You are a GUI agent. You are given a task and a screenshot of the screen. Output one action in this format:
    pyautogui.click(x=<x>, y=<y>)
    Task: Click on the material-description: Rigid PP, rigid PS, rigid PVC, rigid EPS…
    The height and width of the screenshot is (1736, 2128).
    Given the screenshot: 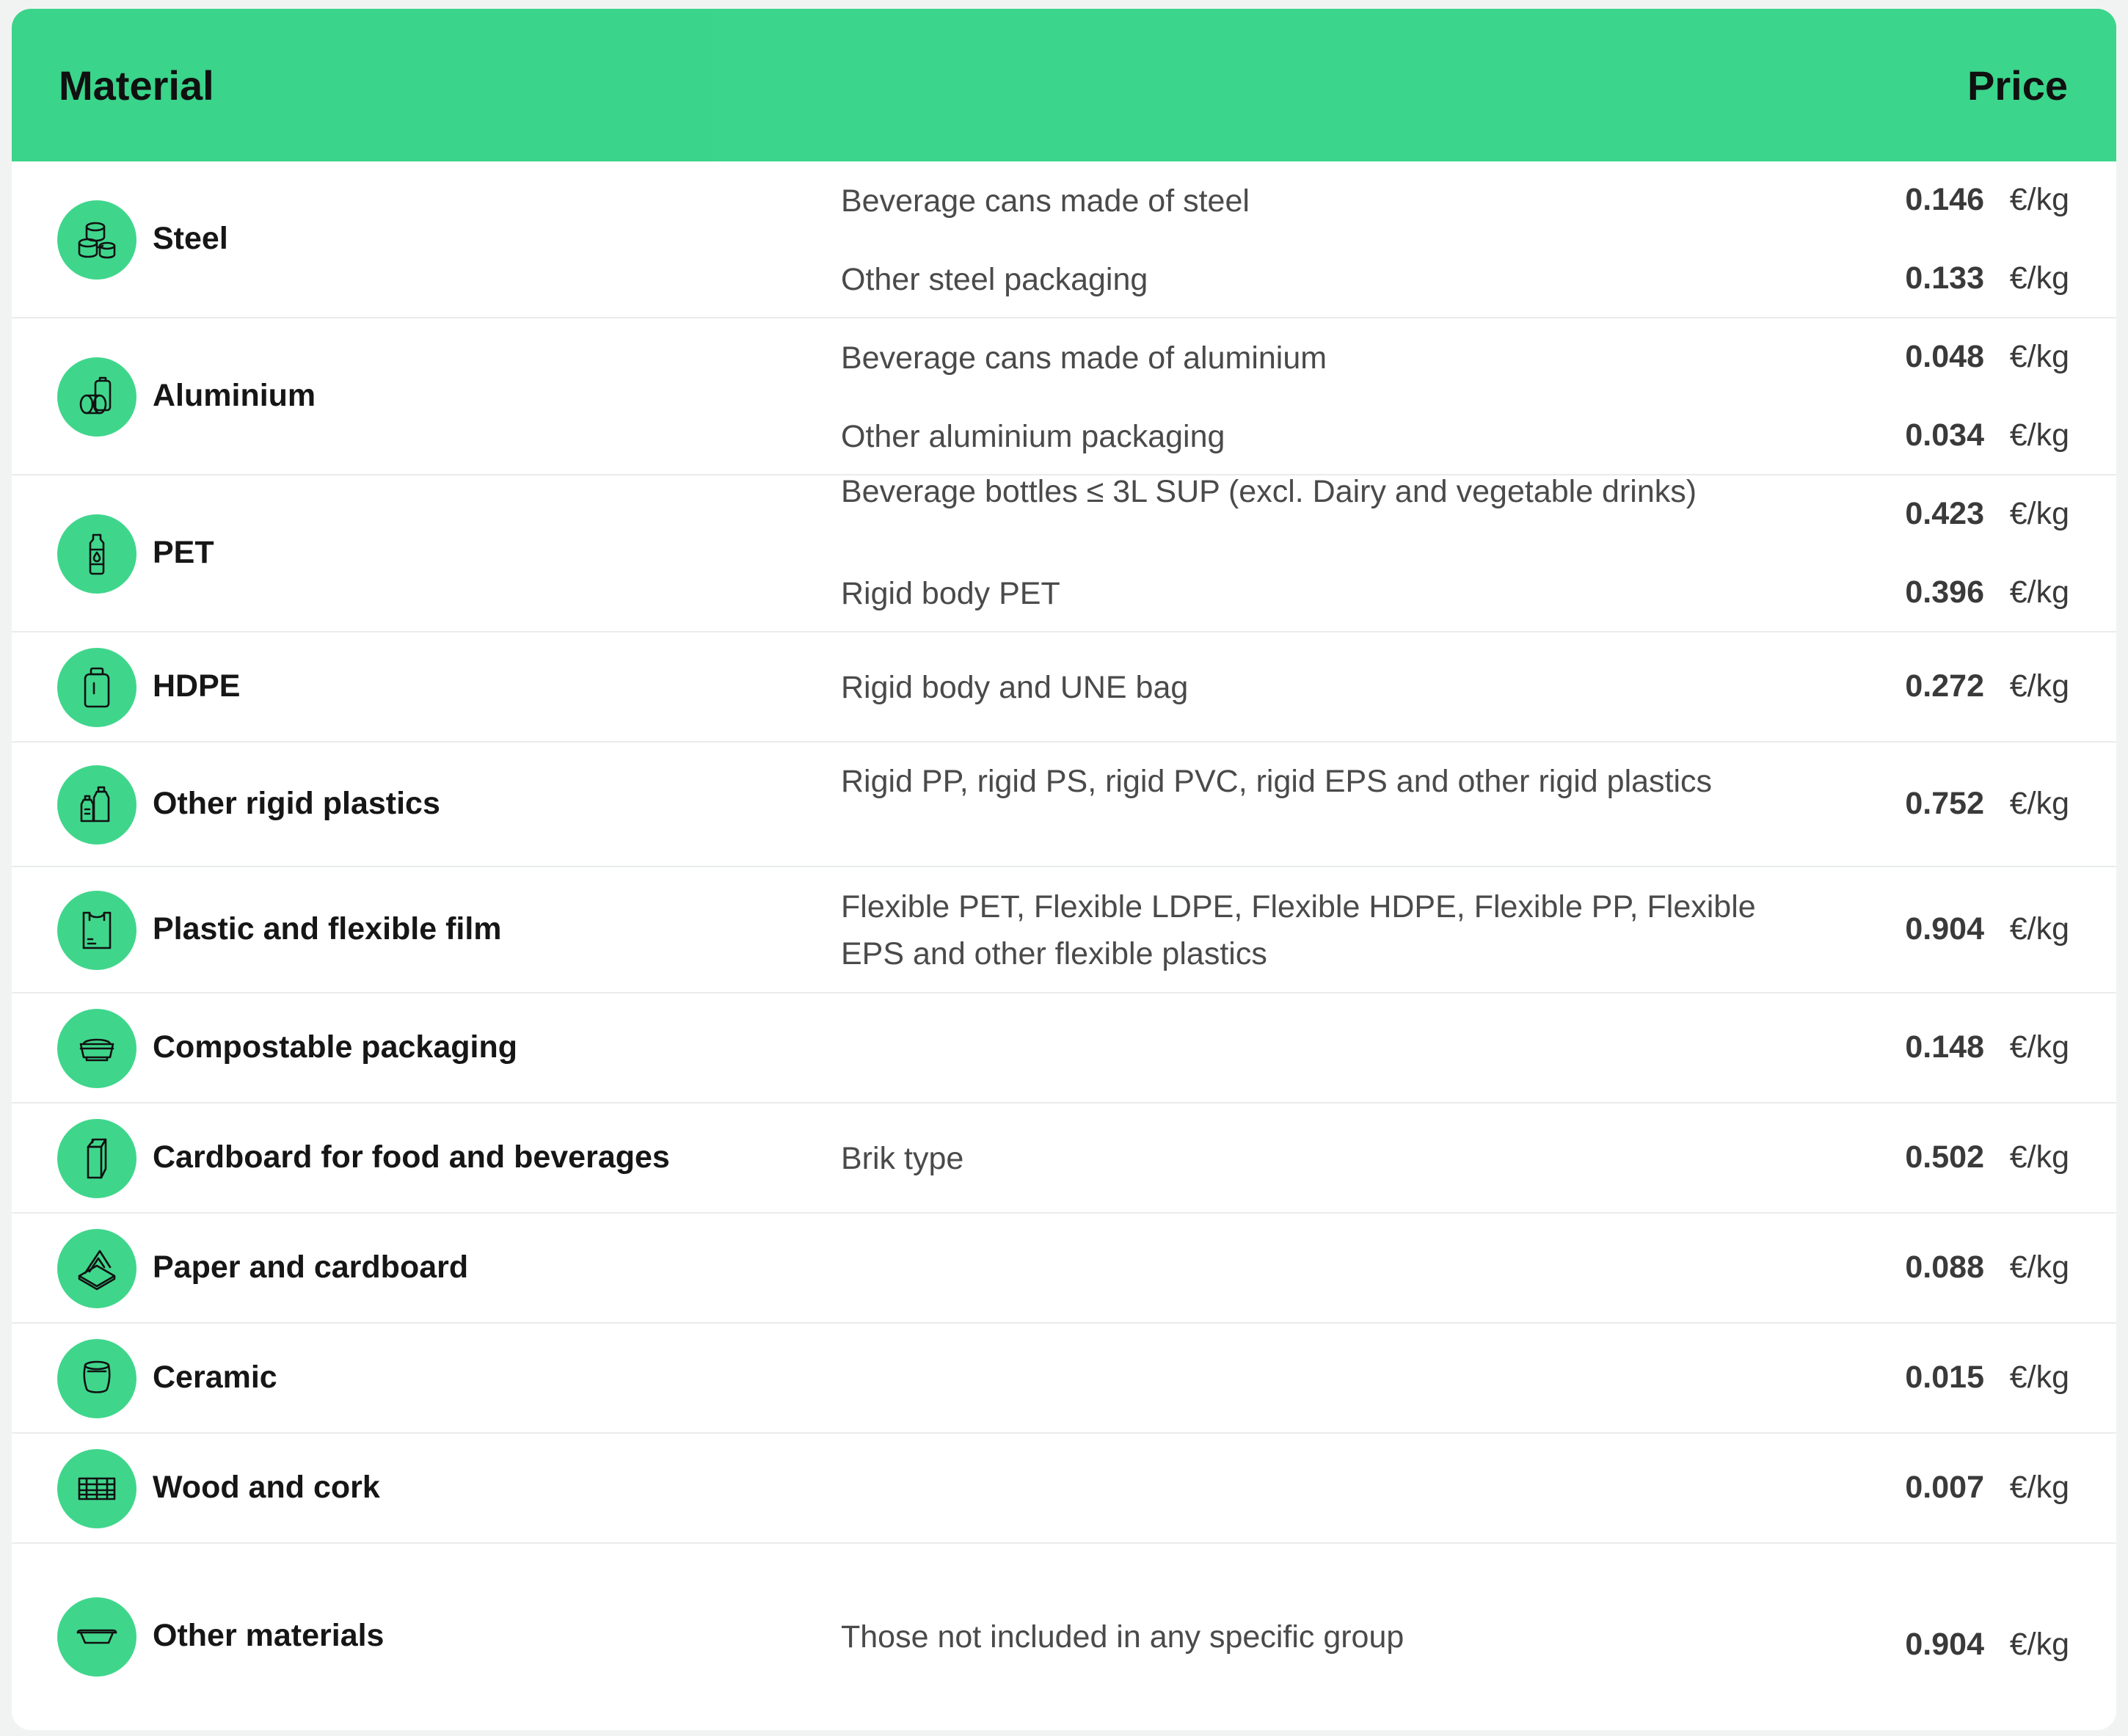 What is the action you would take?
    pyautogui.click(x=1277, y=781)
    